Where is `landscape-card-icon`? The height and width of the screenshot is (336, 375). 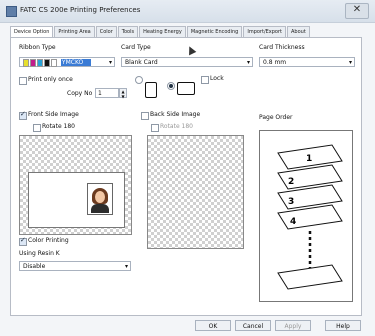 landscape-card-icon is located at coordinates (186, 88).